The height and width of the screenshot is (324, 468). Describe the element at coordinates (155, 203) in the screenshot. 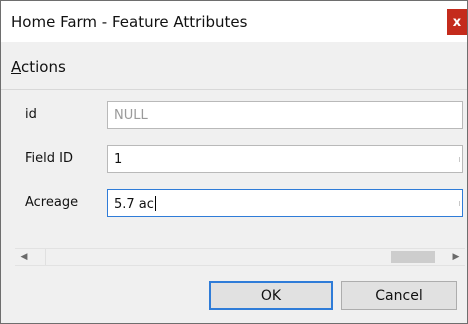

I see `text-caret` at that location.